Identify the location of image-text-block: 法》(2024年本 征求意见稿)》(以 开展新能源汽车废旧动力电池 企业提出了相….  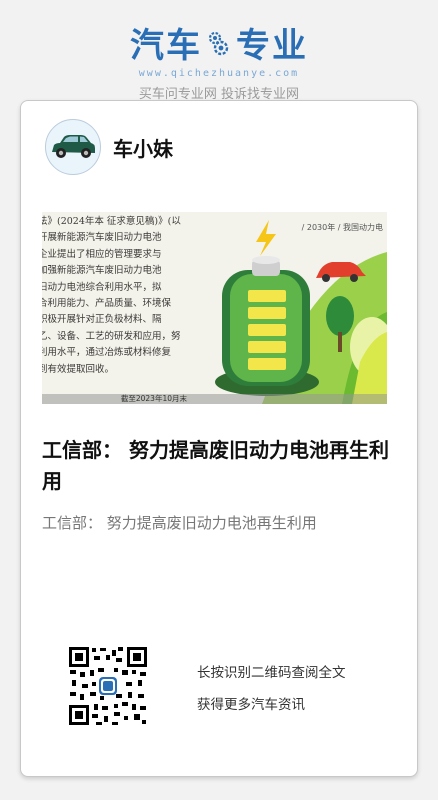
(117, 308).